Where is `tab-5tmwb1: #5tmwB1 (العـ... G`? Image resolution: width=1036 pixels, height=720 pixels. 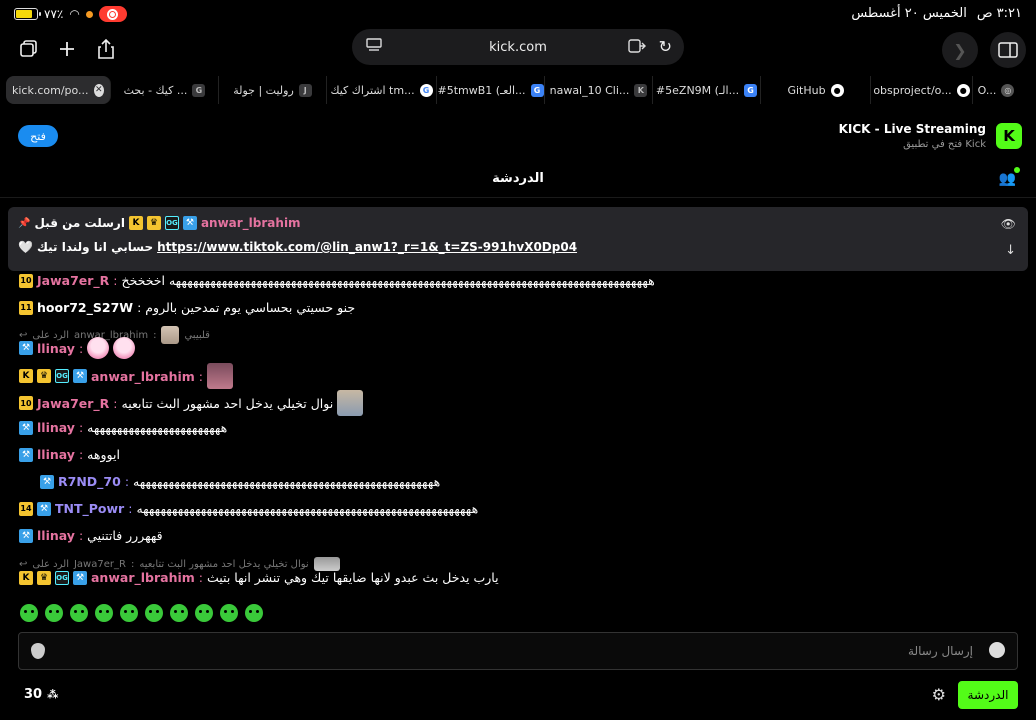
tab-5tmwb1: #5tmwB1 (العـ... G is located at coordinates (491, 90).